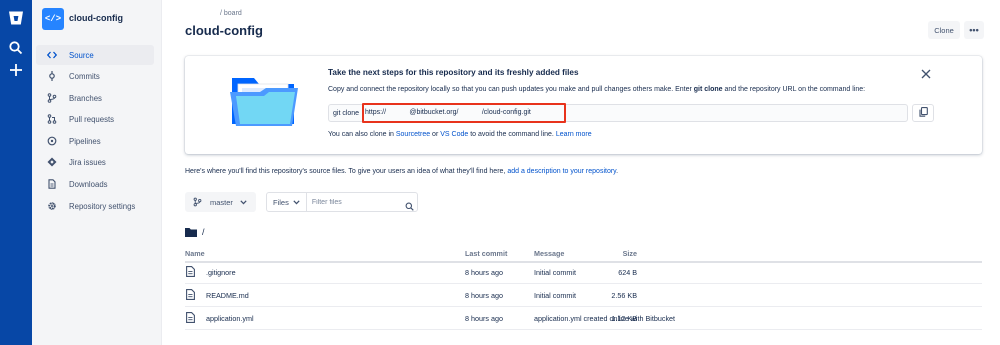 This screenshot has height=345, width=1000. I want to click on gear-icon, so click(52, 206).